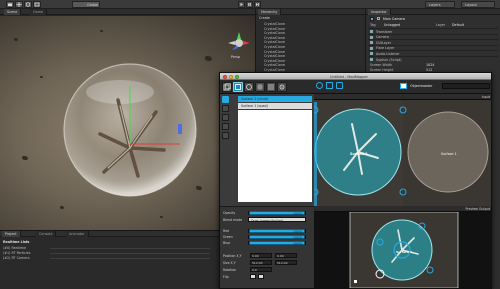  I want to click on media-source-dropdown, so click(466, 86).